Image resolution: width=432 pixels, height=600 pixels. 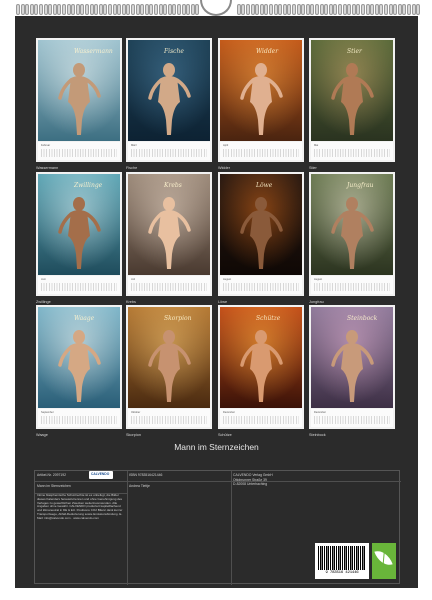 I want to click on month-image-card: Steinbock Dezember, so click(x=352, y=367).